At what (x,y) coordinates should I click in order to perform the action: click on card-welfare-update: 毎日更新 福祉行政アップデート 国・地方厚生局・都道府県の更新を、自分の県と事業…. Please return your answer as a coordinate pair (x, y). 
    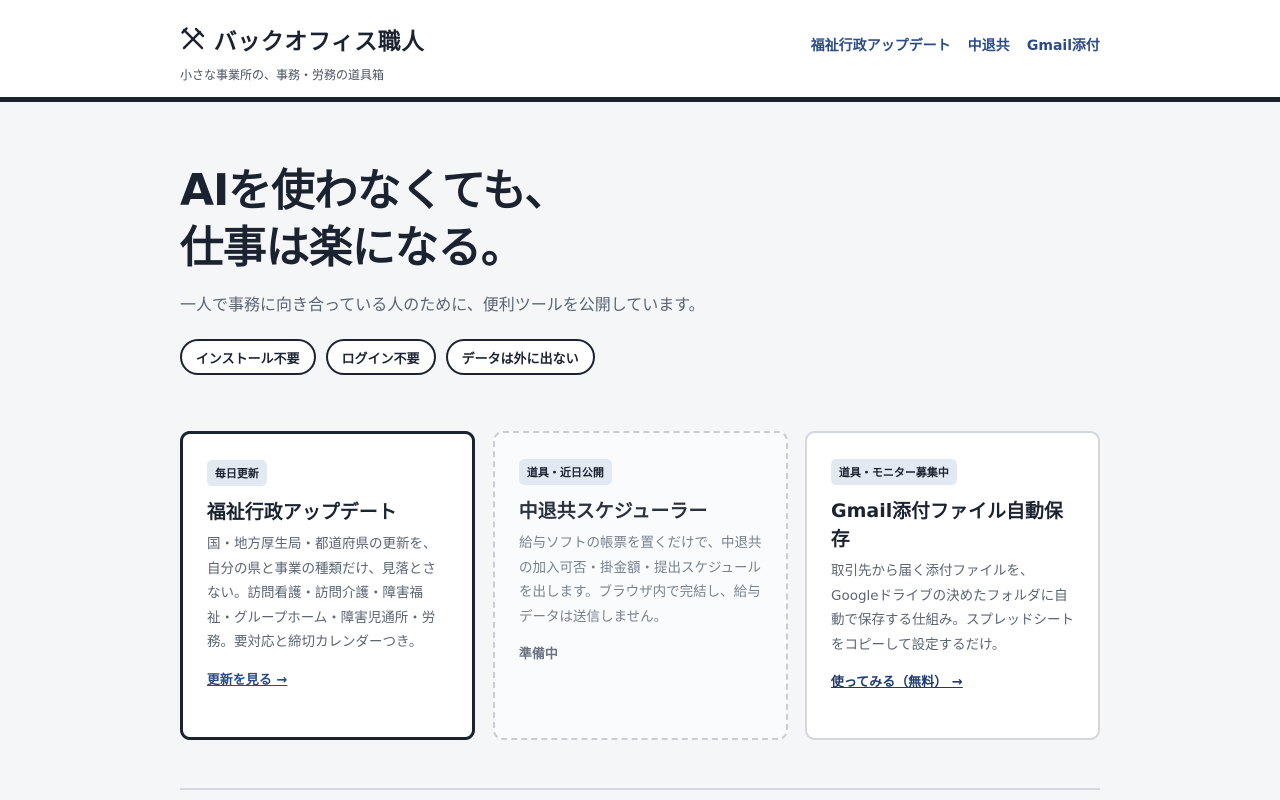
    Looking at the image, I should click on (327, 585).